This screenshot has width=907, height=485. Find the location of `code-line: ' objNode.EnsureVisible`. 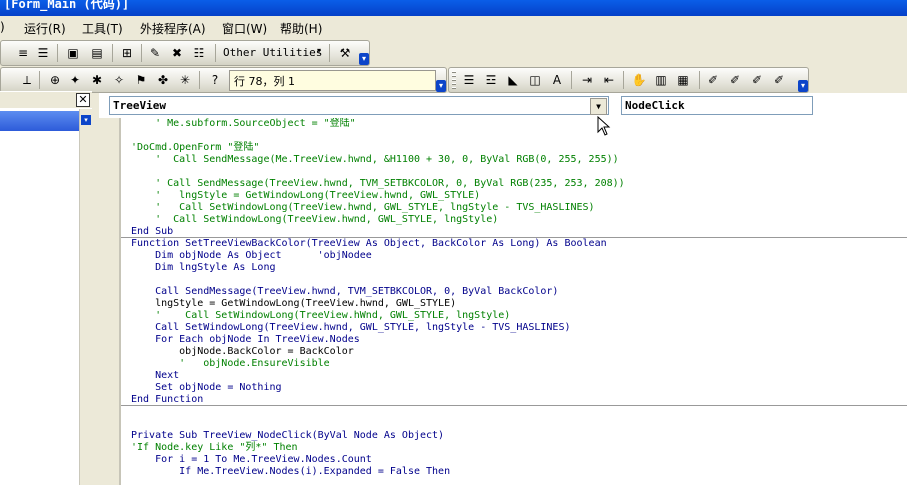

code-line: ' objNode.EnsureVisible is located at coordinates (519, 364).